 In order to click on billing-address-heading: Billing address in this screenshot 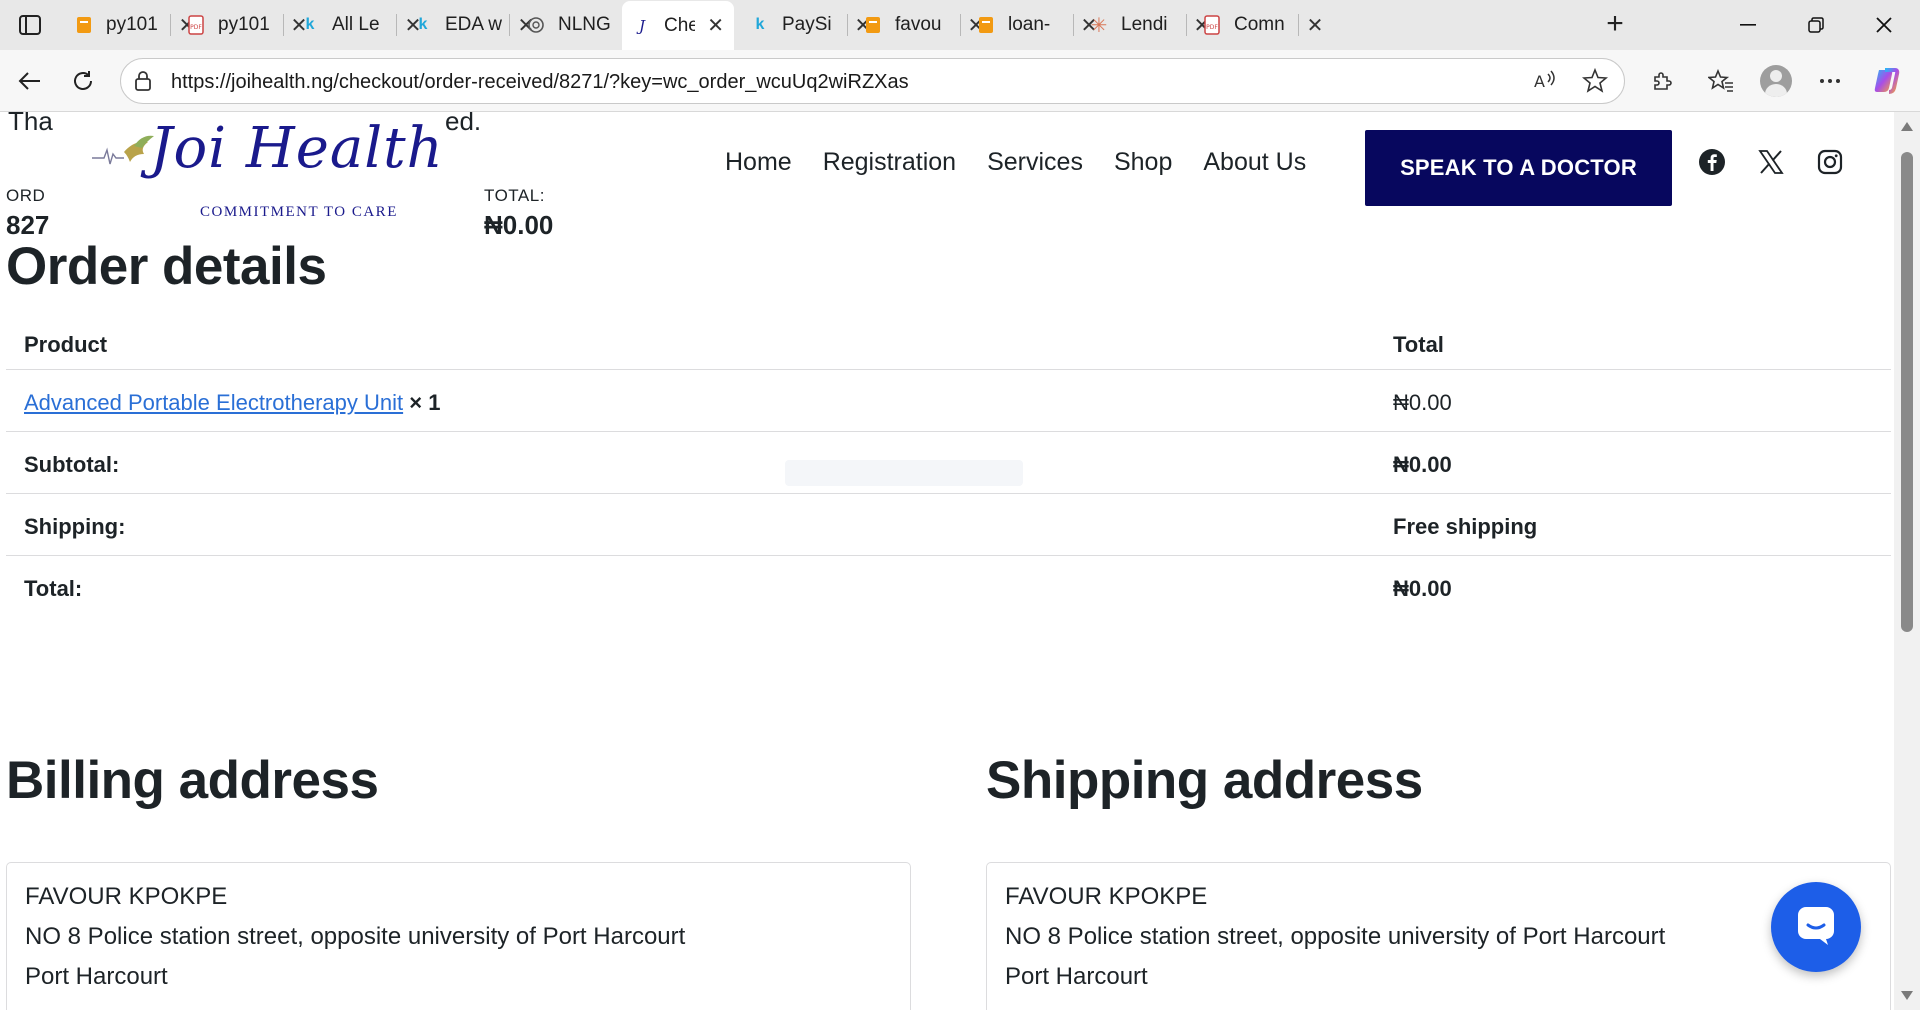, I will do `click(192, 780)`.